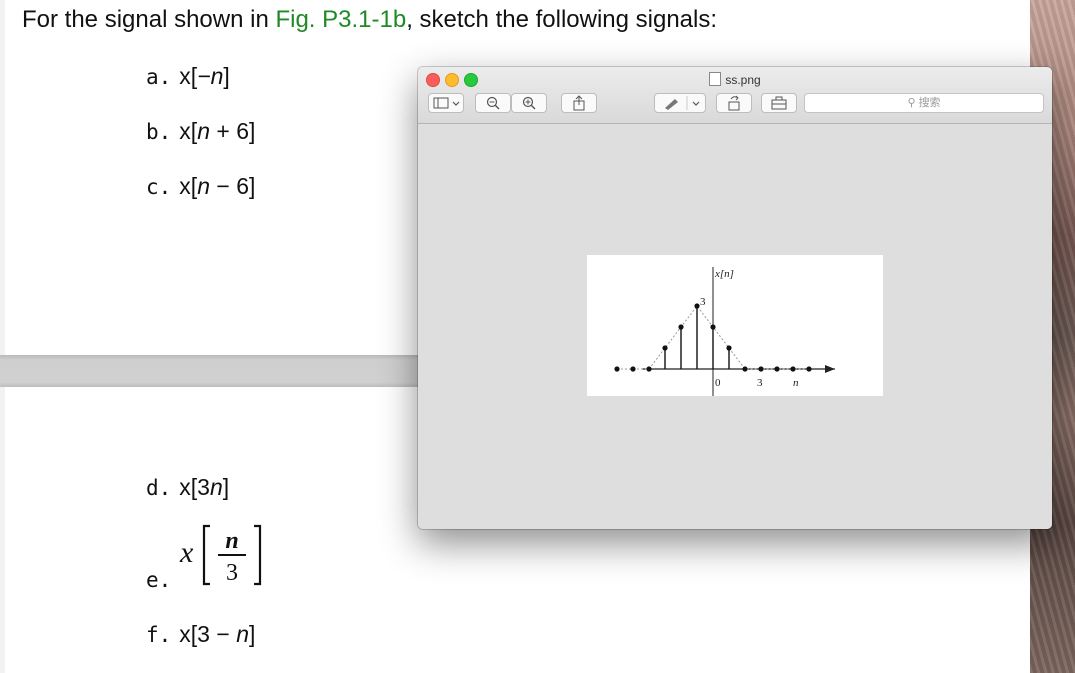  I want to click on markup-button, so click(680, 103).